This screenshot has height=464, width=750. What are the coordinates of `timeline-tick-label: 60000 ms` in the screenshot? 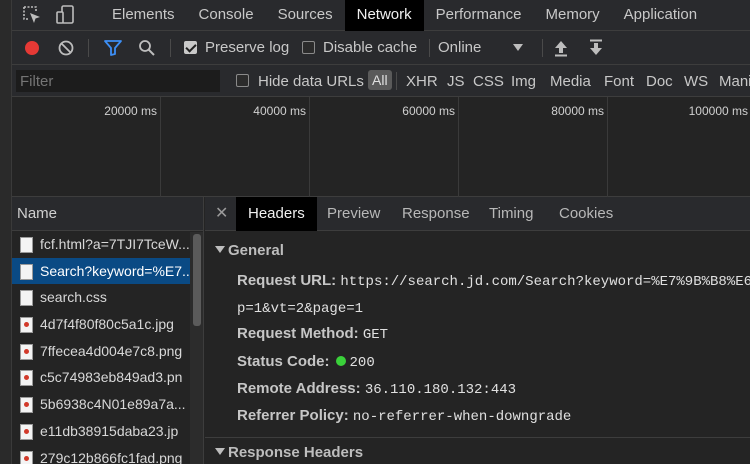 It's located at (428, 111).